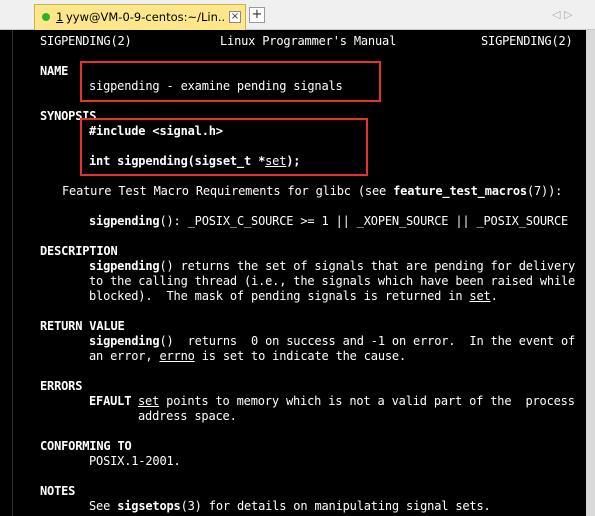  Describe the element at coordinates (590, 273) in the screenshot. I see `scrollbar` at that location.